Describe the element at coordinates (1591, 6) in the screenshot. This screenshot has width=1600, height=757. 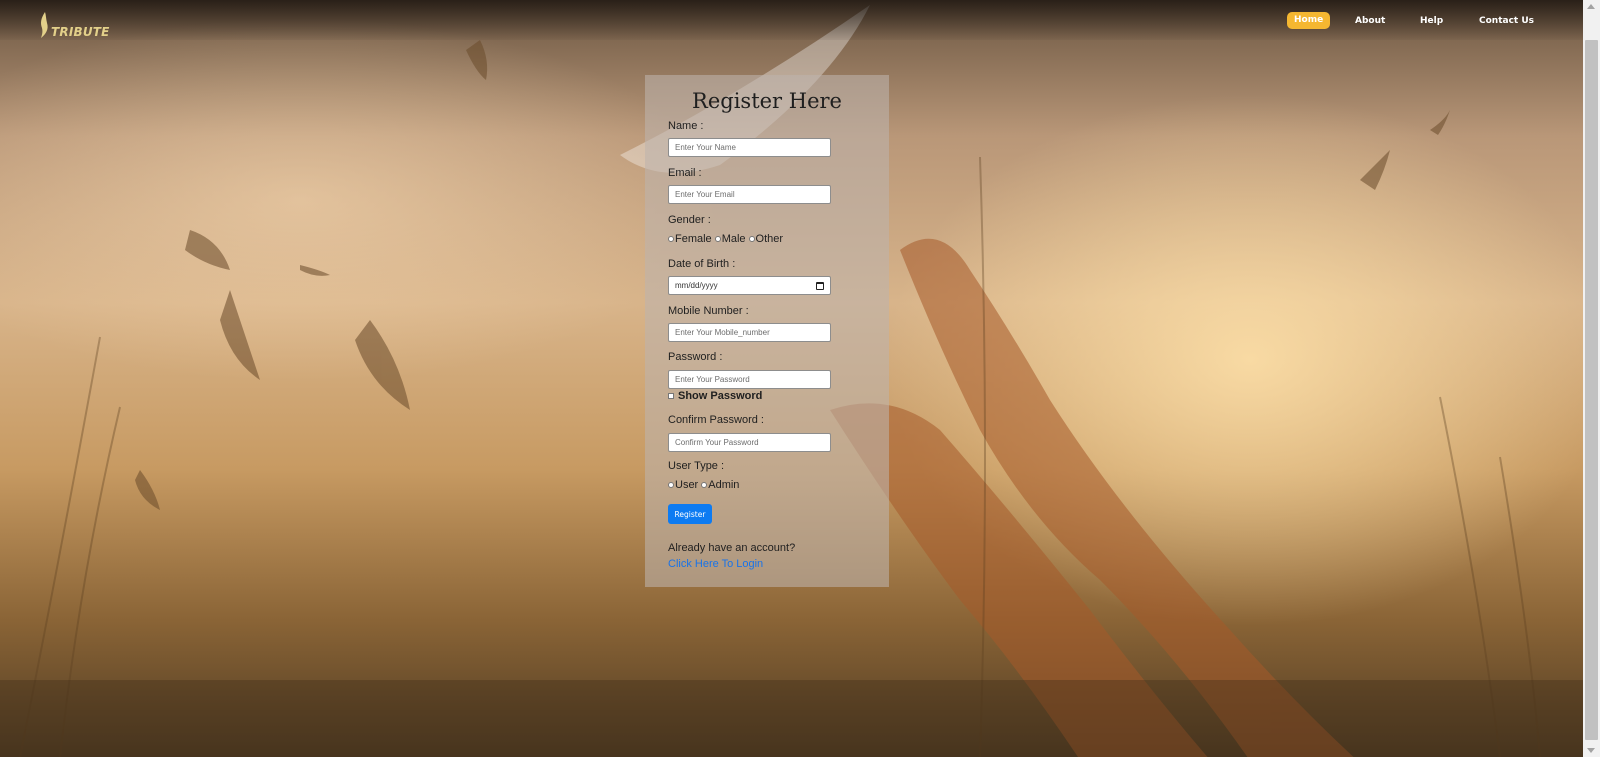
I see `scroll-up-icon` at that location.